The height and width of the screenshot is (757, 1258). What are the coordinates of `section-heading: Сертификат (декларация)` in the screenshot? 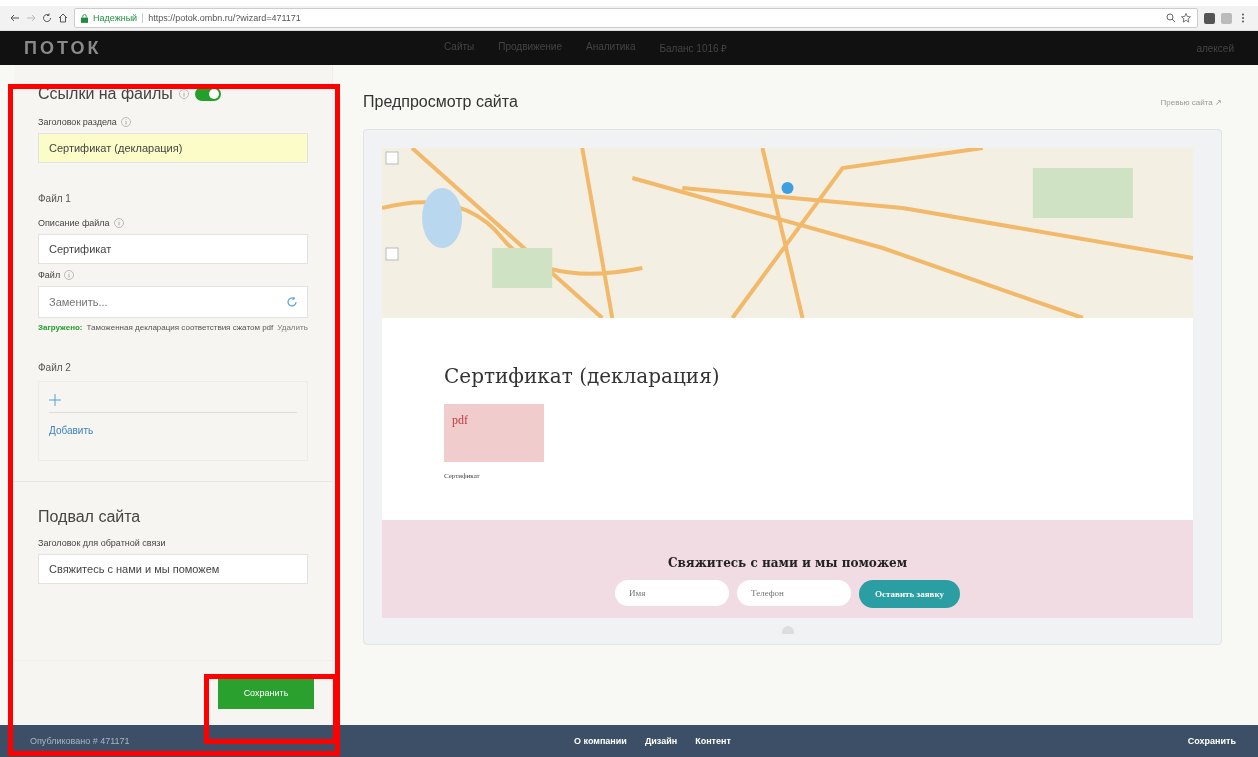 It's located at (582, 376).